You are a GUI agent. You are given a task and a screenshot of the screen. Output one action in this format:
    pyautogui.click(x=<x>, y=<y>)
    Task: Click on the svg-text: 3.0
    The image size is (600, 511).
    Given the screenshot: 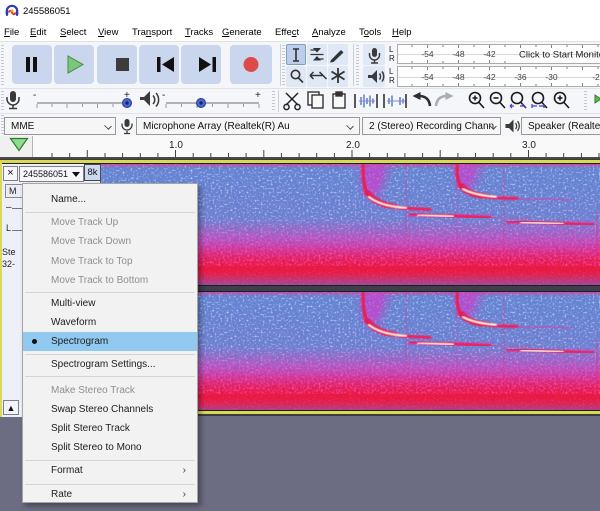 What is the action you would take?
    pyautogui.click(x=529, y=145)
    